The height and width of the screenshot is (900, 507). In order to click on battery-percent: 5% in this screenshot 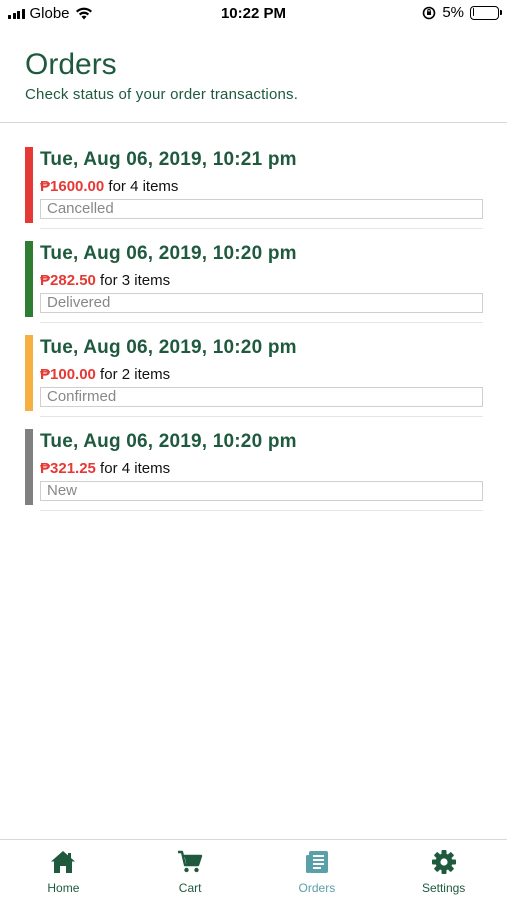, I will do `click(453, 12)`.